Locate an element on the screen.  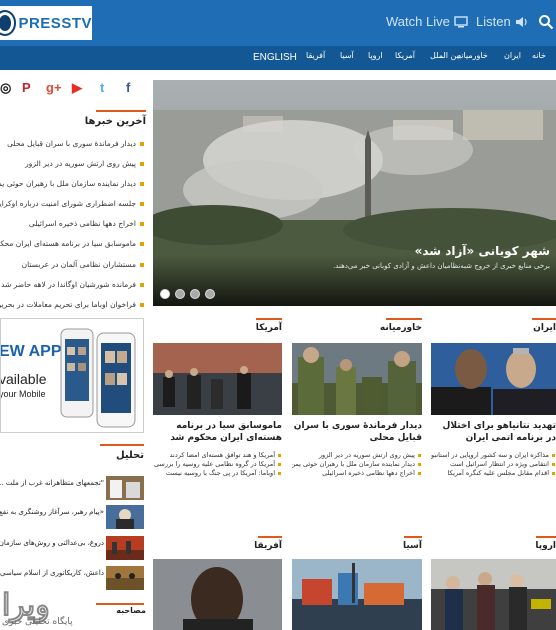
list-item: مستشاران نظامی آلمان در عربستان is located at coordinates (73, 265).